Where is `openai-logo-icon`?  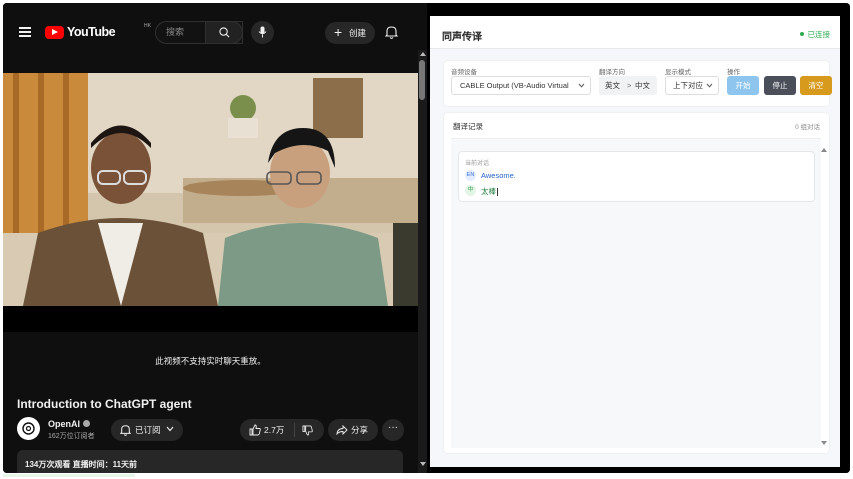 openai-logo-icon is located at coordinates (28, 428).